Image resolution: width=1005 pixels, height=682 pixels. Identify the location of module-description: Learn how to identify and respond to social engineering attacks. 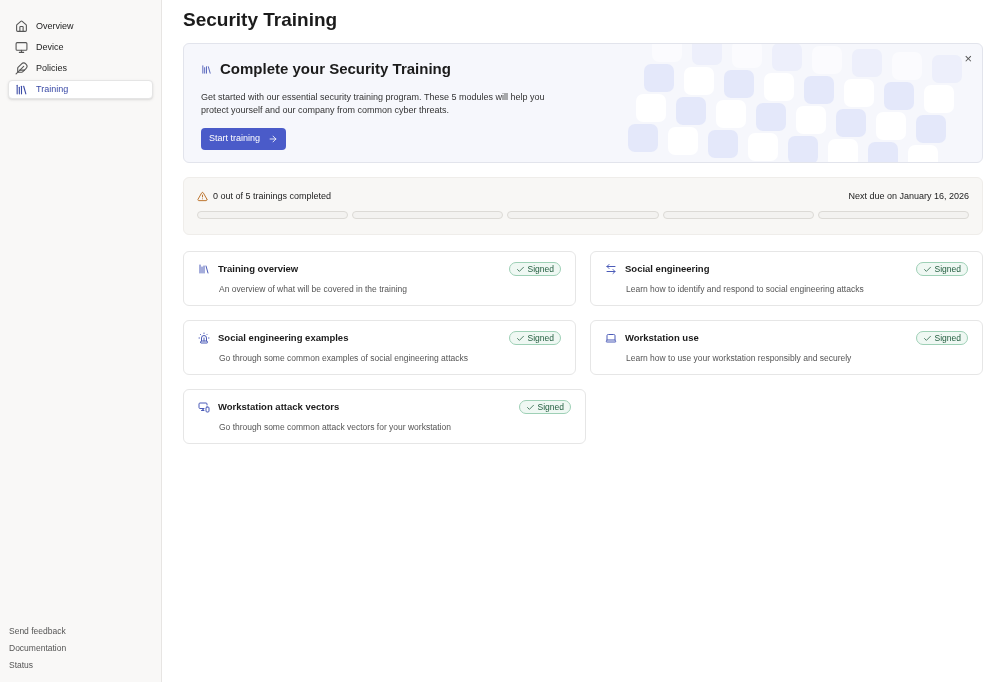
(745, 289).